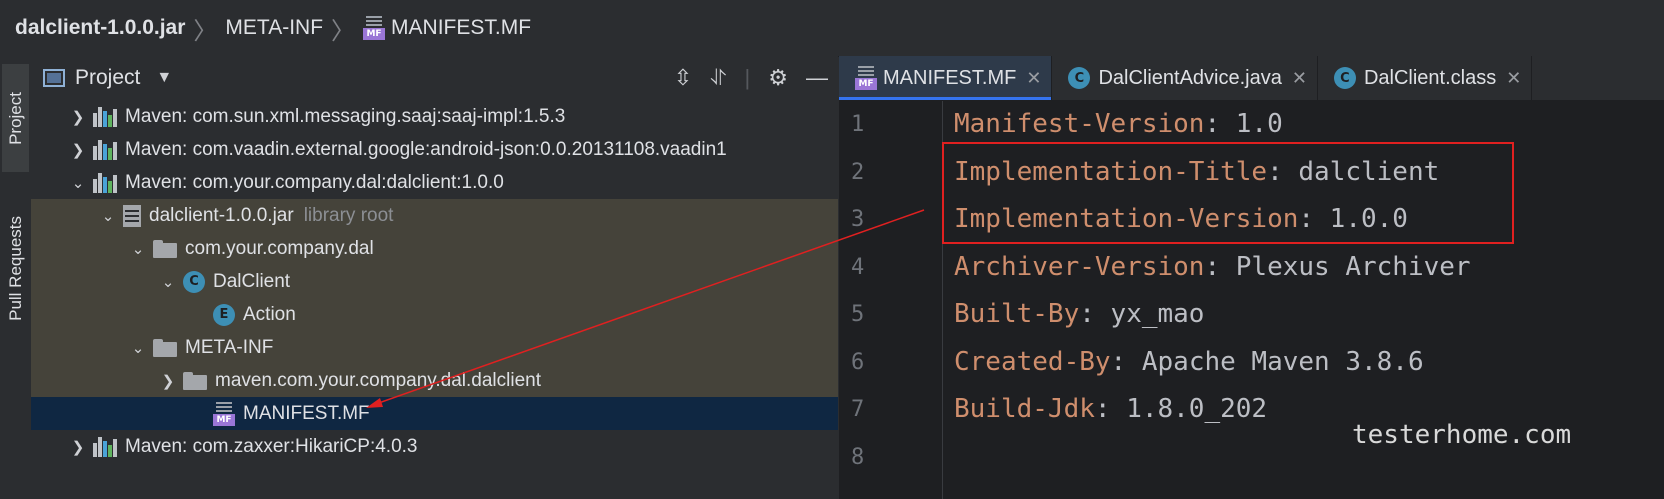 The image size is (1664, 499). Describe the element at coordinates (374, 403) in the screenshot. I see `annotation-arrow-head` at that location.